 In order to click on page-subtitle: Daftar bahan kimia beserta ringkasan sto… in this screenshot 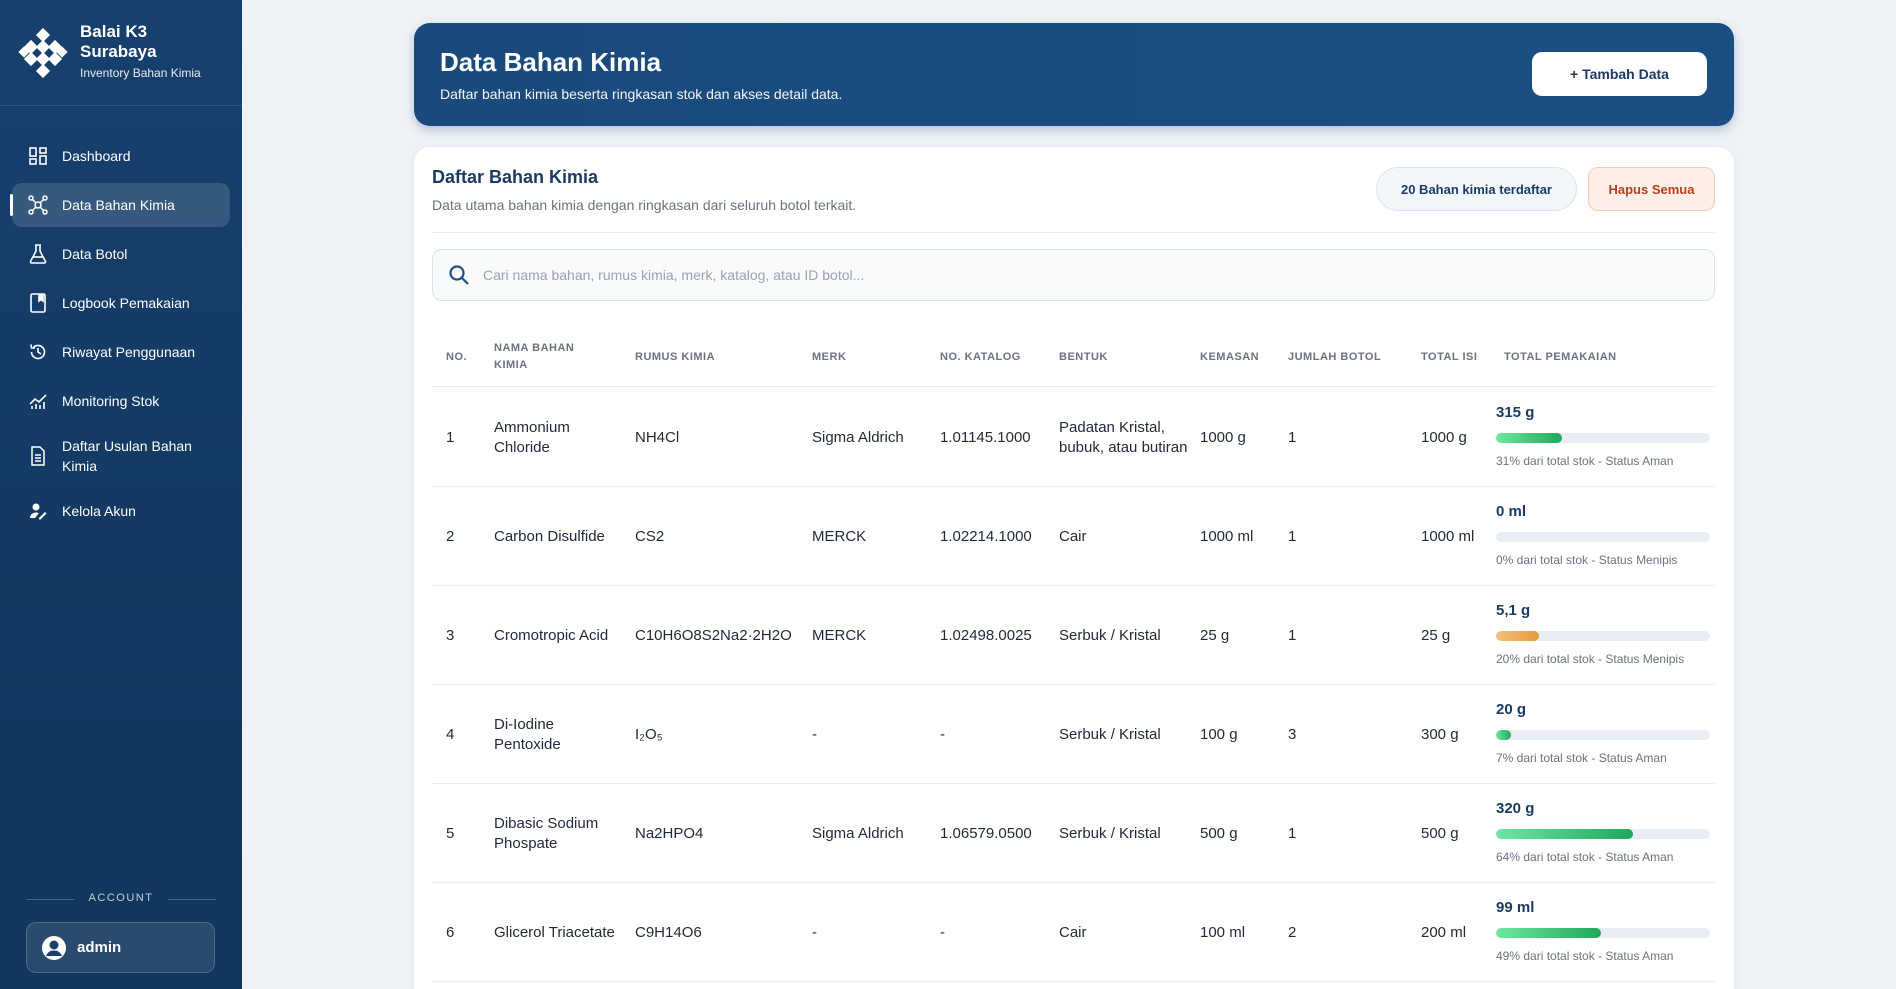, I will do `click(641, 94)`.